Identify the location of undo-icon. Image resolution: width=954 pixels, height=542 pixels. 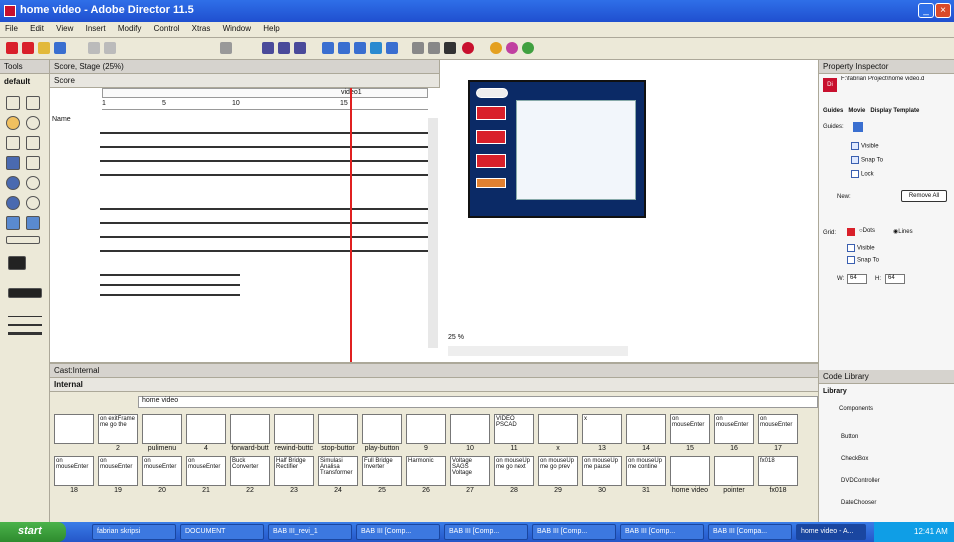
(110, 48).